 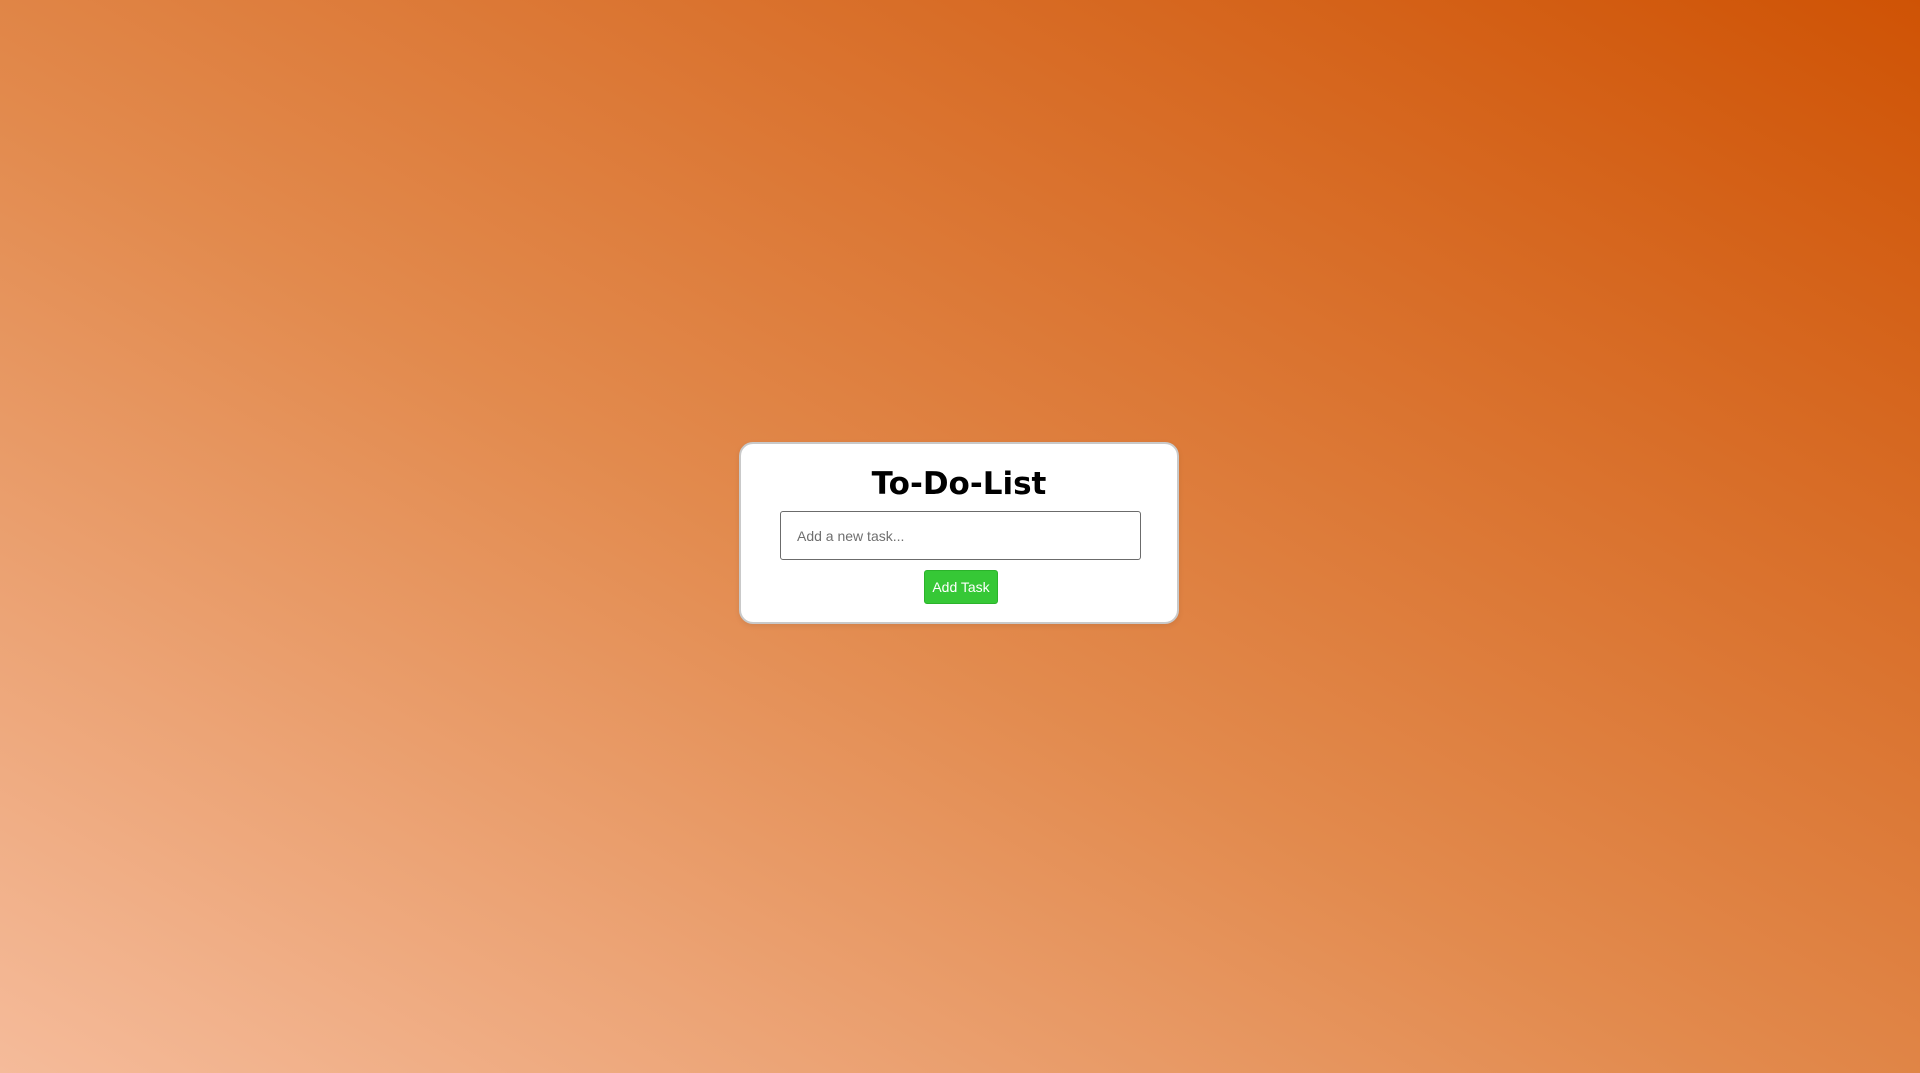 I want to click on new-task-input, so click(x=960, y=535).